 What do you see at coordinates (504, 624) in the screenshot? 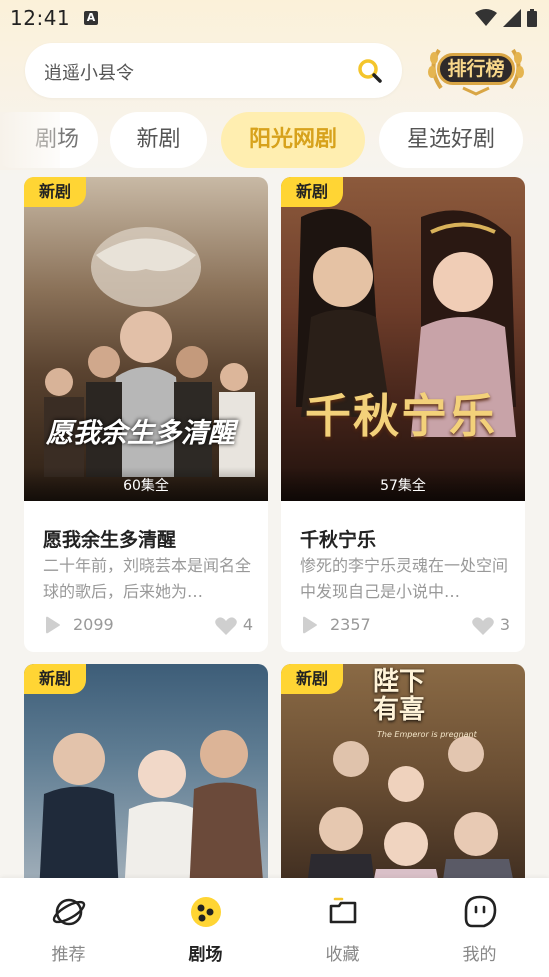
I see `like-count: 3` at bounding box center [504, 624].